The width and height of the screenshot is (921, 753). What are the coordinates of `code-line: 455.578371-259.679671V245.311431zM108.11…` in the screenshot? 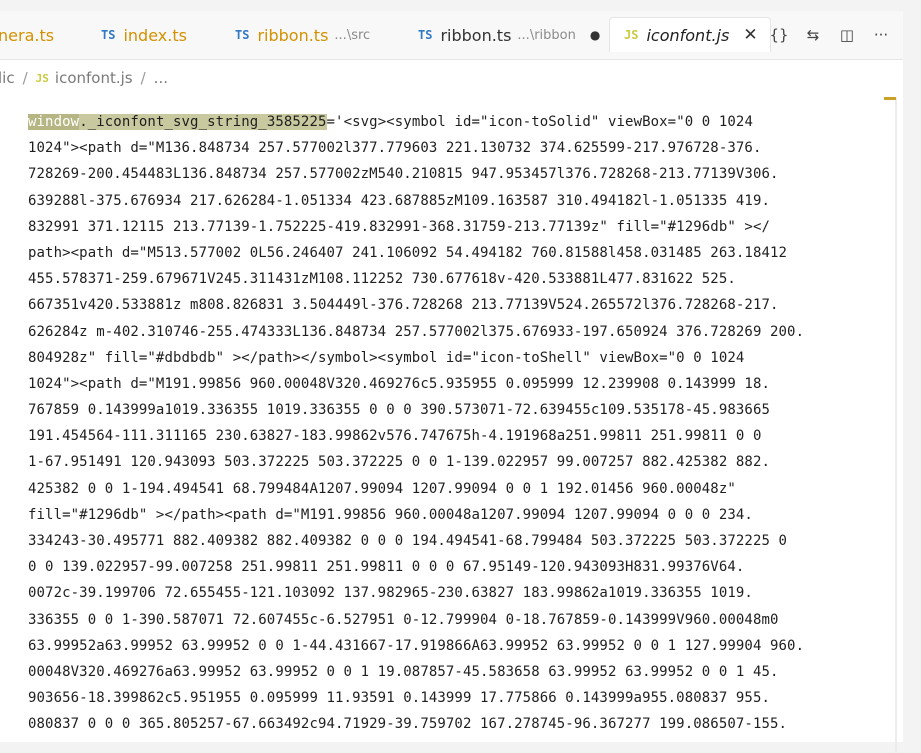 It's located at (382, 279).